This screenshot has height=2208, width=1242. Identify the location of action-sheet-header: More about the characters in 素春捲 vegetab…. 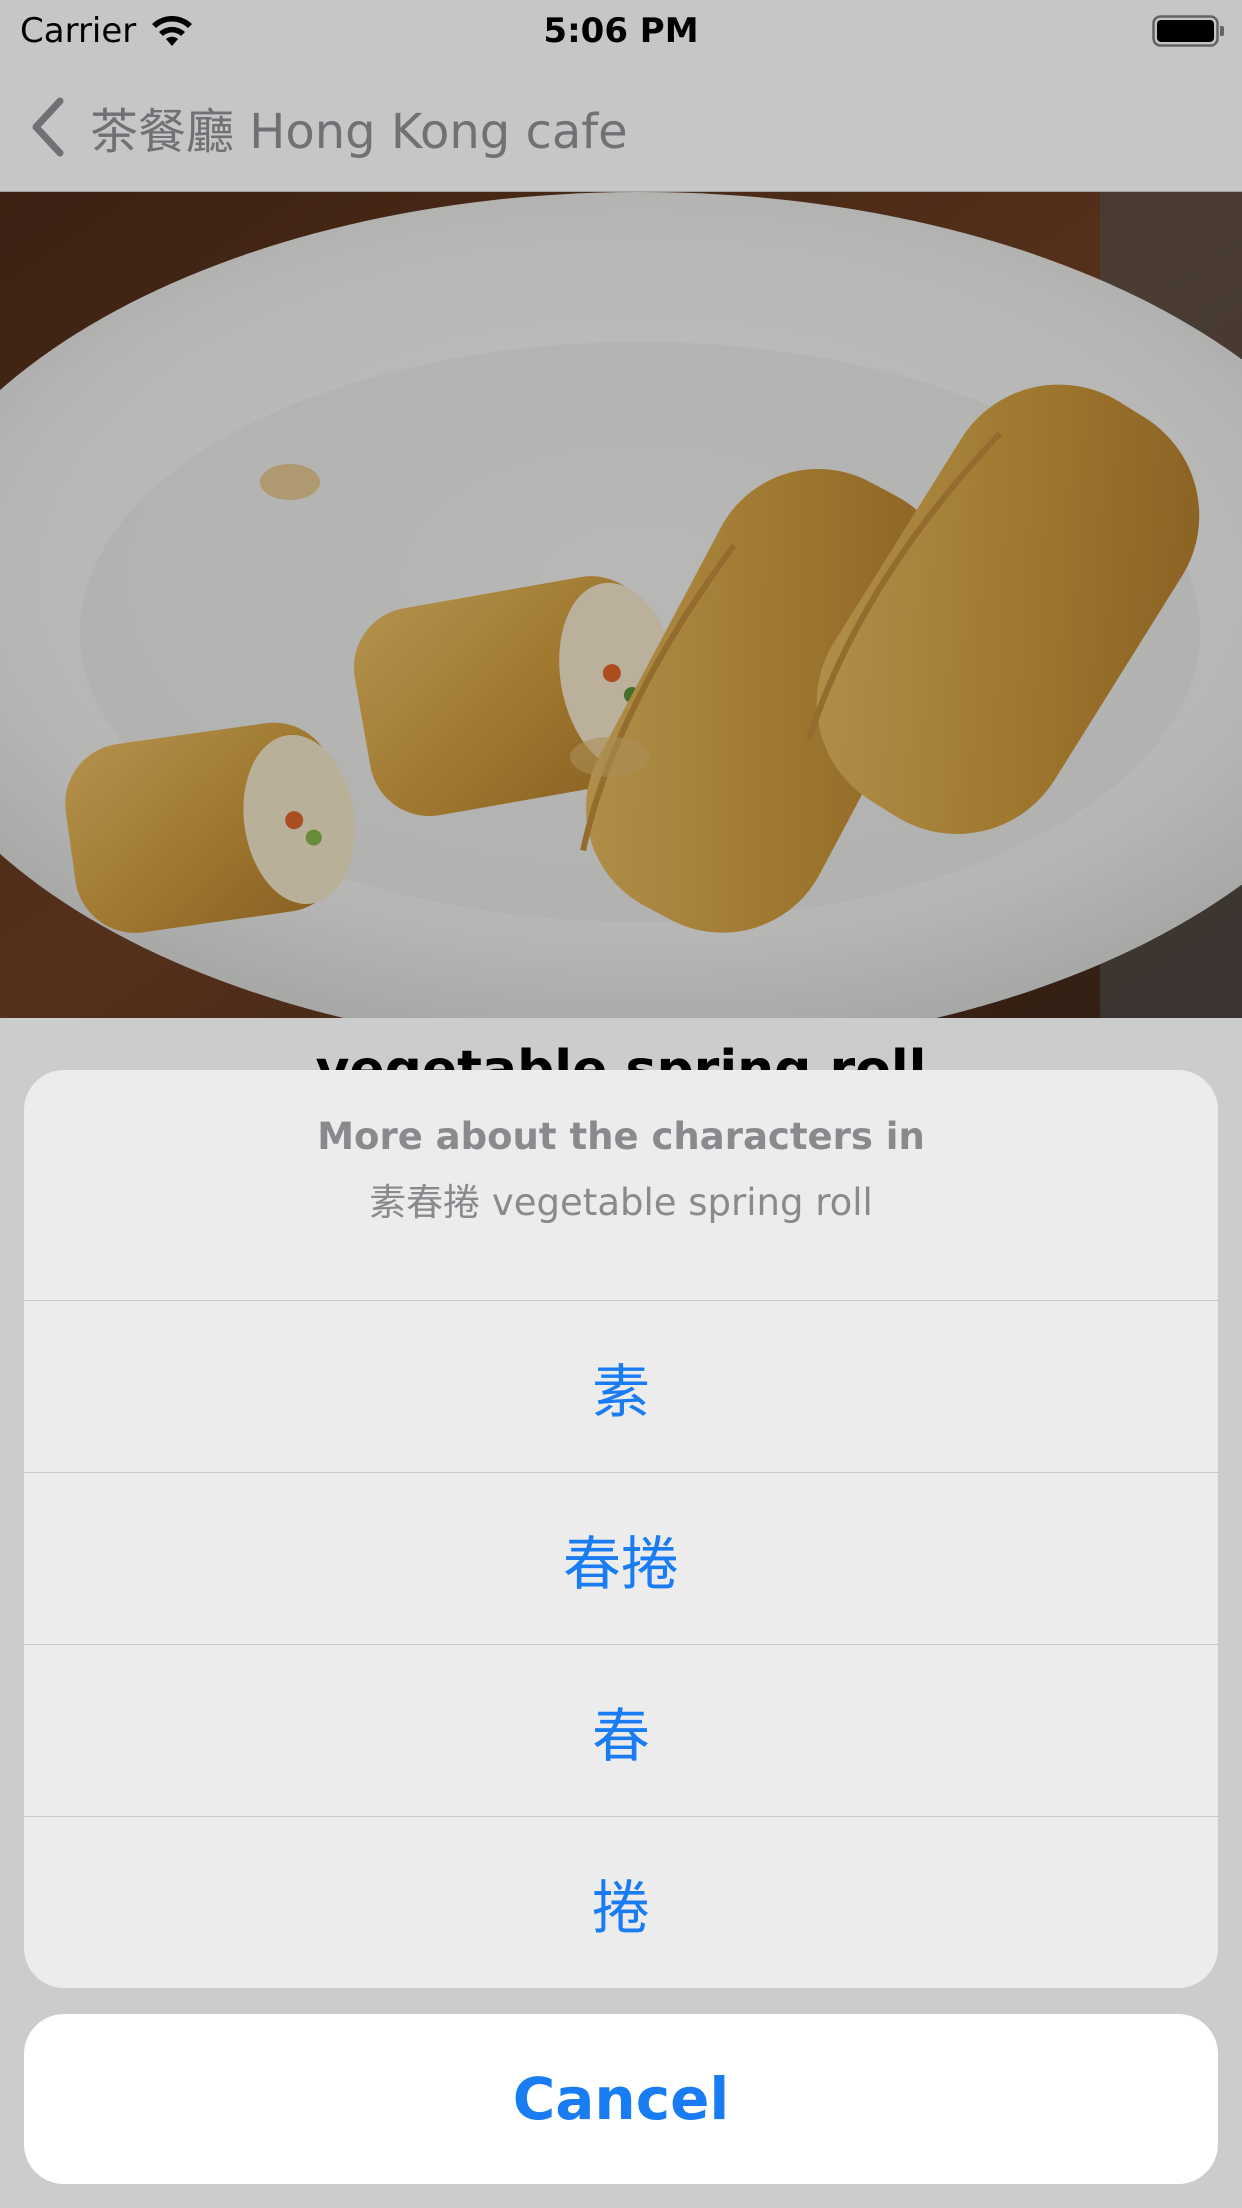
(621, 1185).